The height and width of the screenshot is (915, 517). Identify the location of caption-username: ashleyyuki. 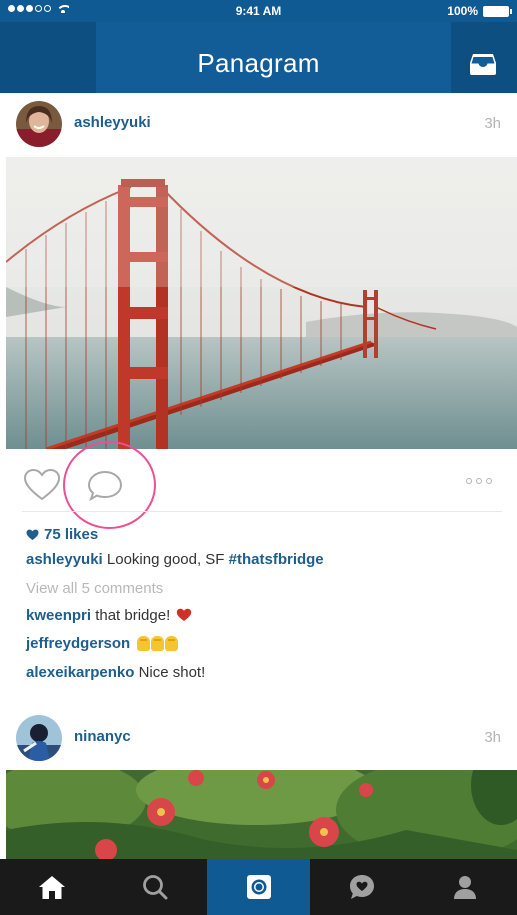
(64, 559).